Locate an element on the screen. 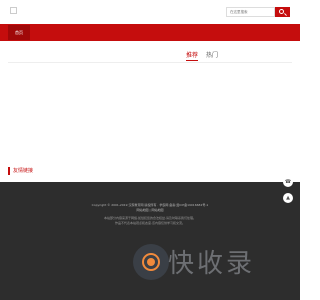 This screenshot has height=300, width=320. watermark-text: 快收录 is located at coordinates (212, 264).